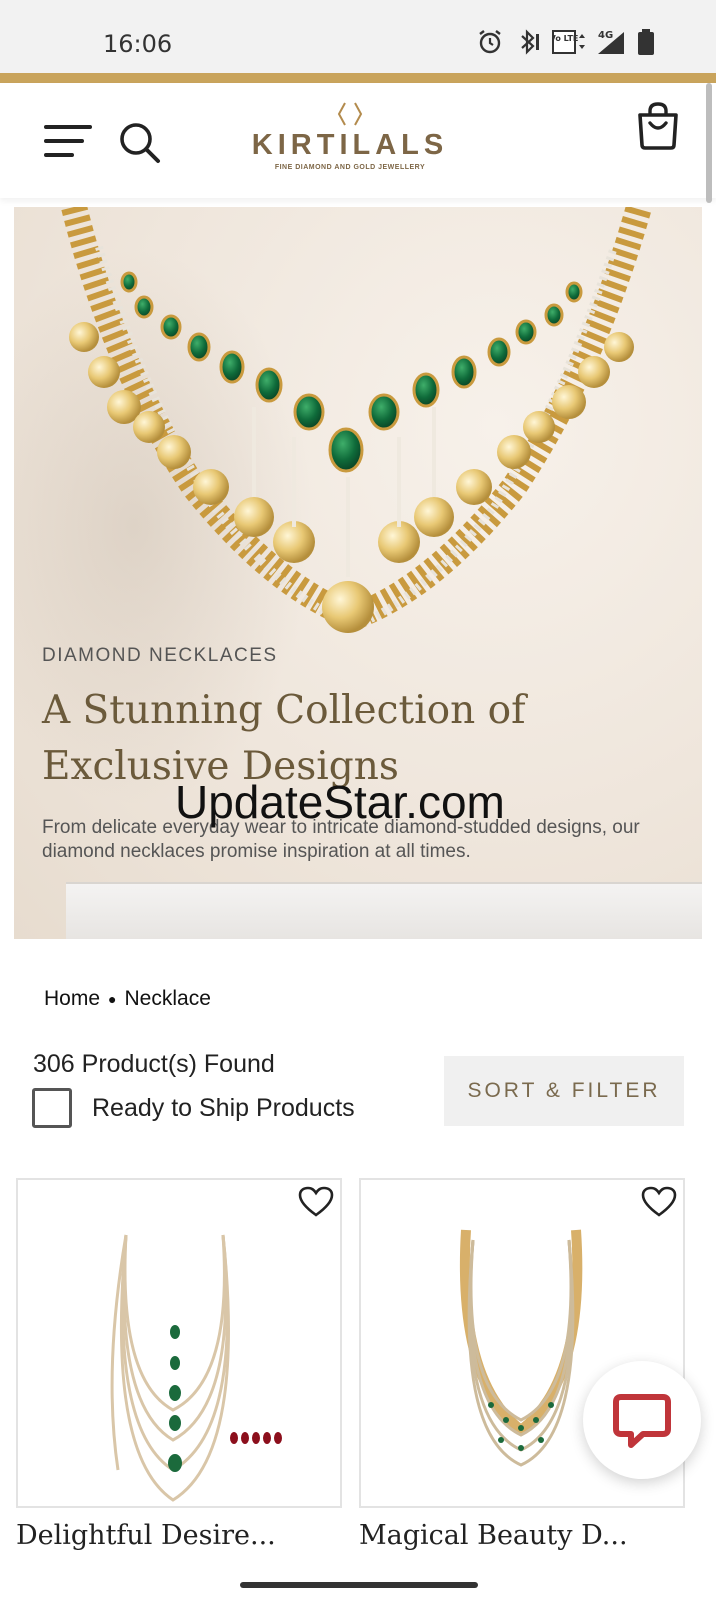  What do you see at coordinates (358, 36) in the screenshot?
I see `status-bar: 16:06 Vo LTE 4G` at bounding box center [358, 36].